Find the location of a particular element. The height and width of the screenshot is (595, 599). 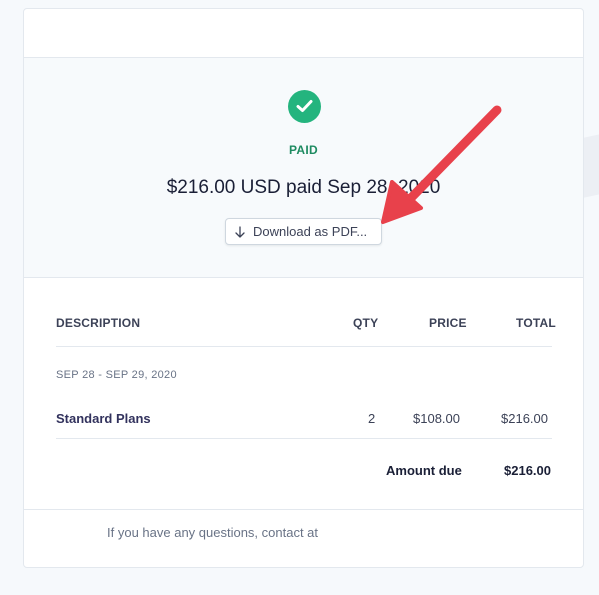

header-total: TOTAL is located at coordinates (536, 323).